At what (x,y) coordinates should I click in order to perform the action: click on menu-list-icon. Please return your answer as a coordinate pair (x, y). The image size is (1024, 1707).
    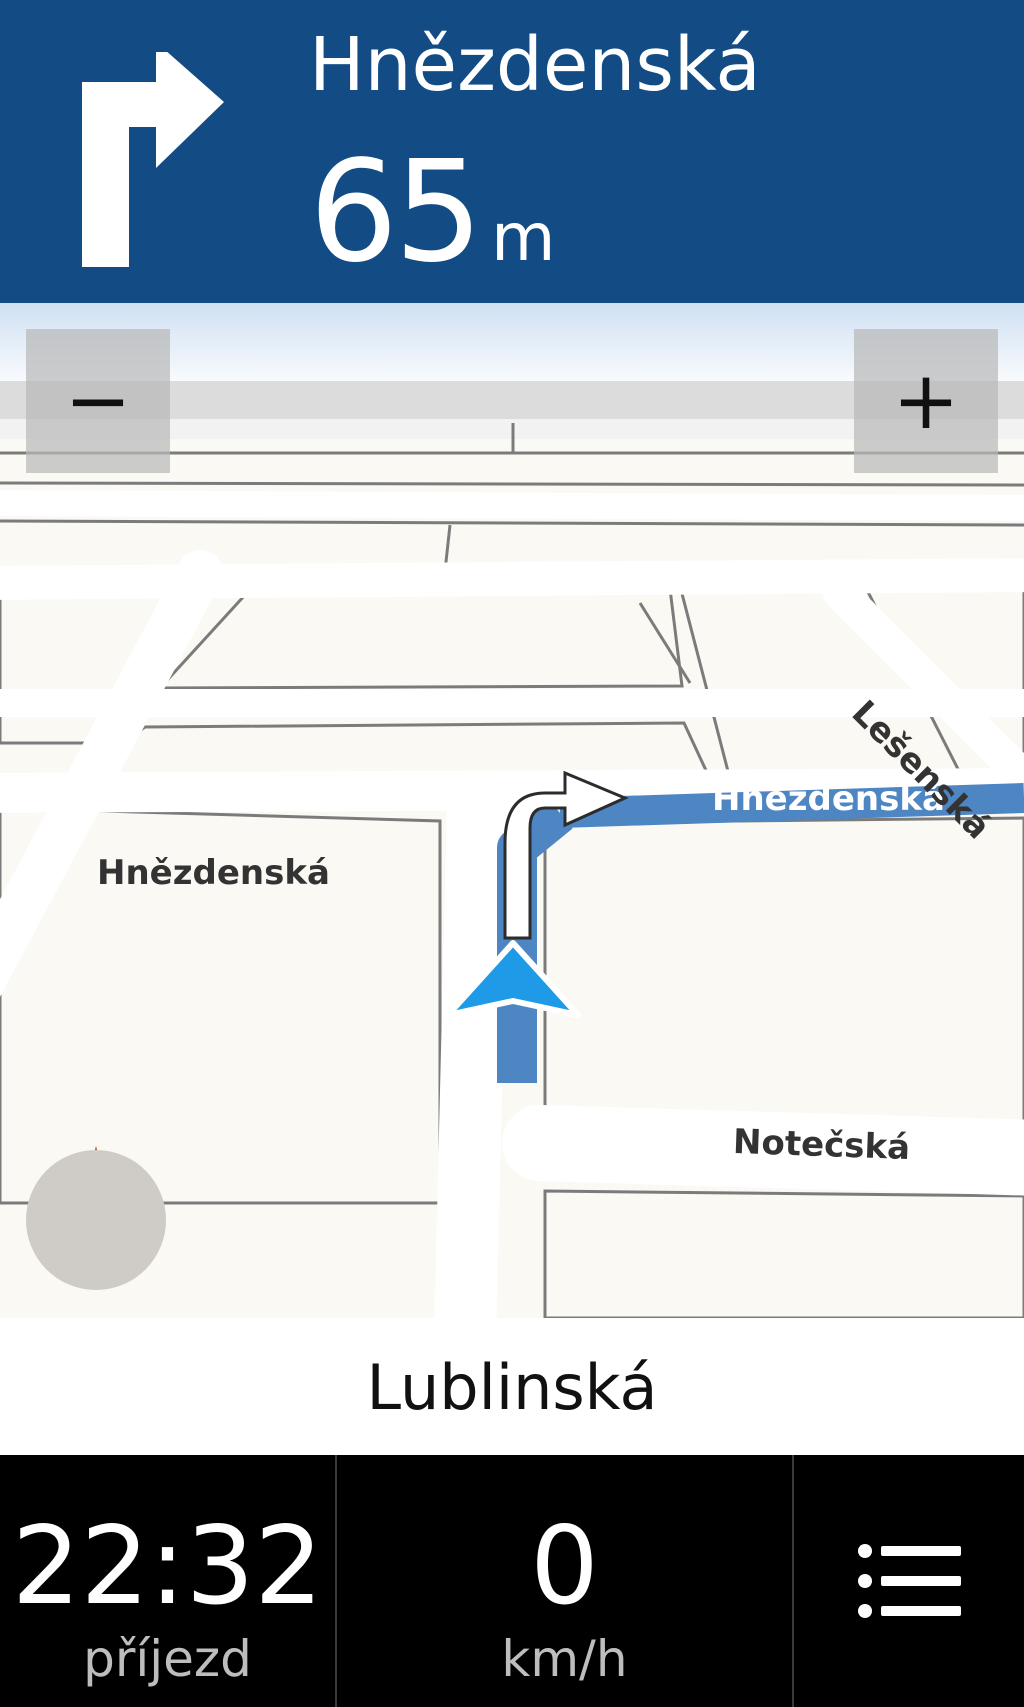
    Looking at the image, I should click on (909, 1581).